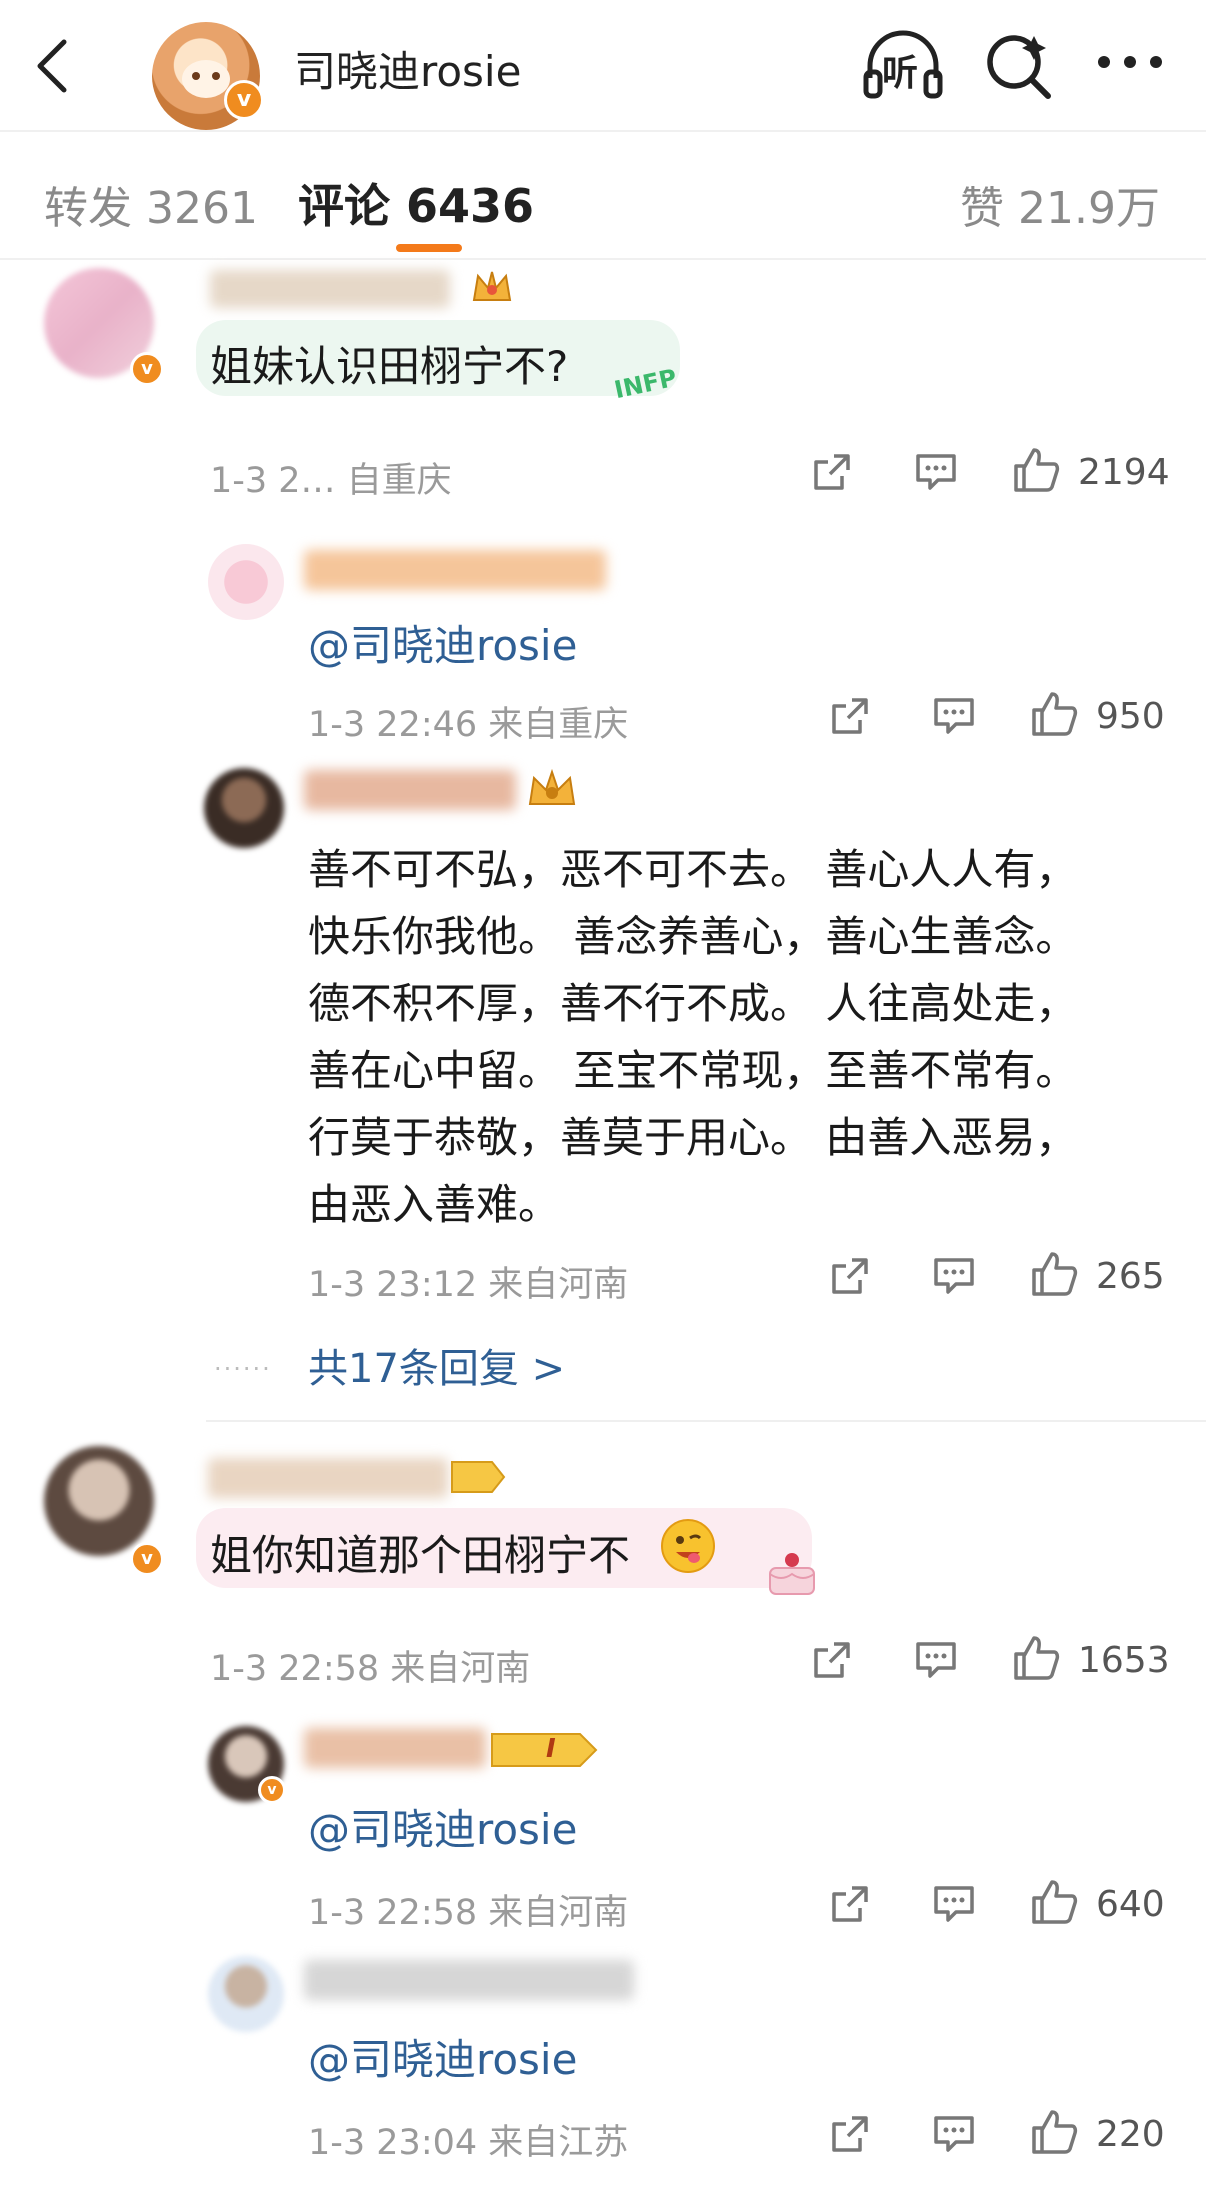  I want to click on emoji-icon, so click(688, 1546).